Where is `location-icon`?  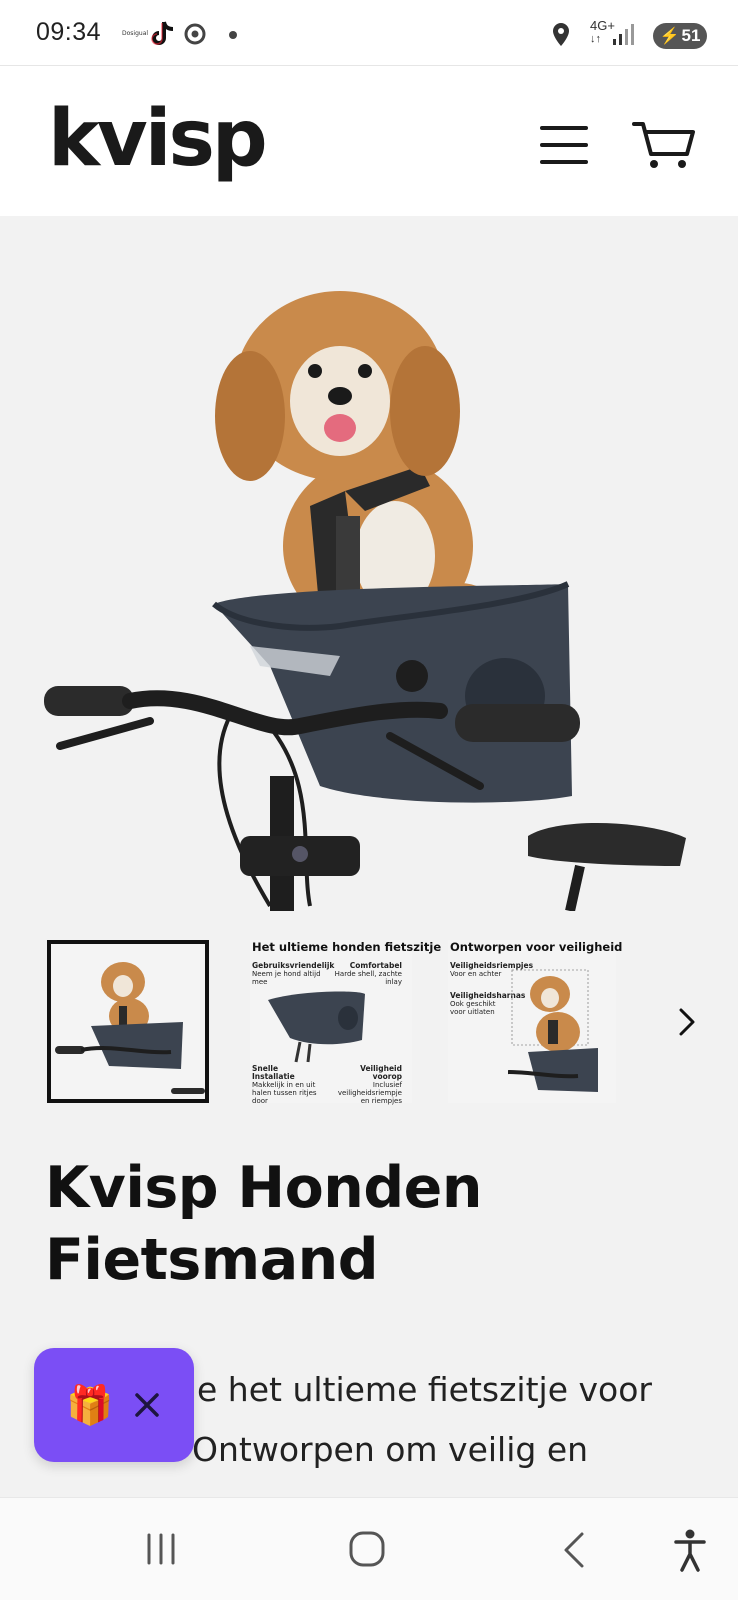
location-icon is located at coordinates (561, 34).